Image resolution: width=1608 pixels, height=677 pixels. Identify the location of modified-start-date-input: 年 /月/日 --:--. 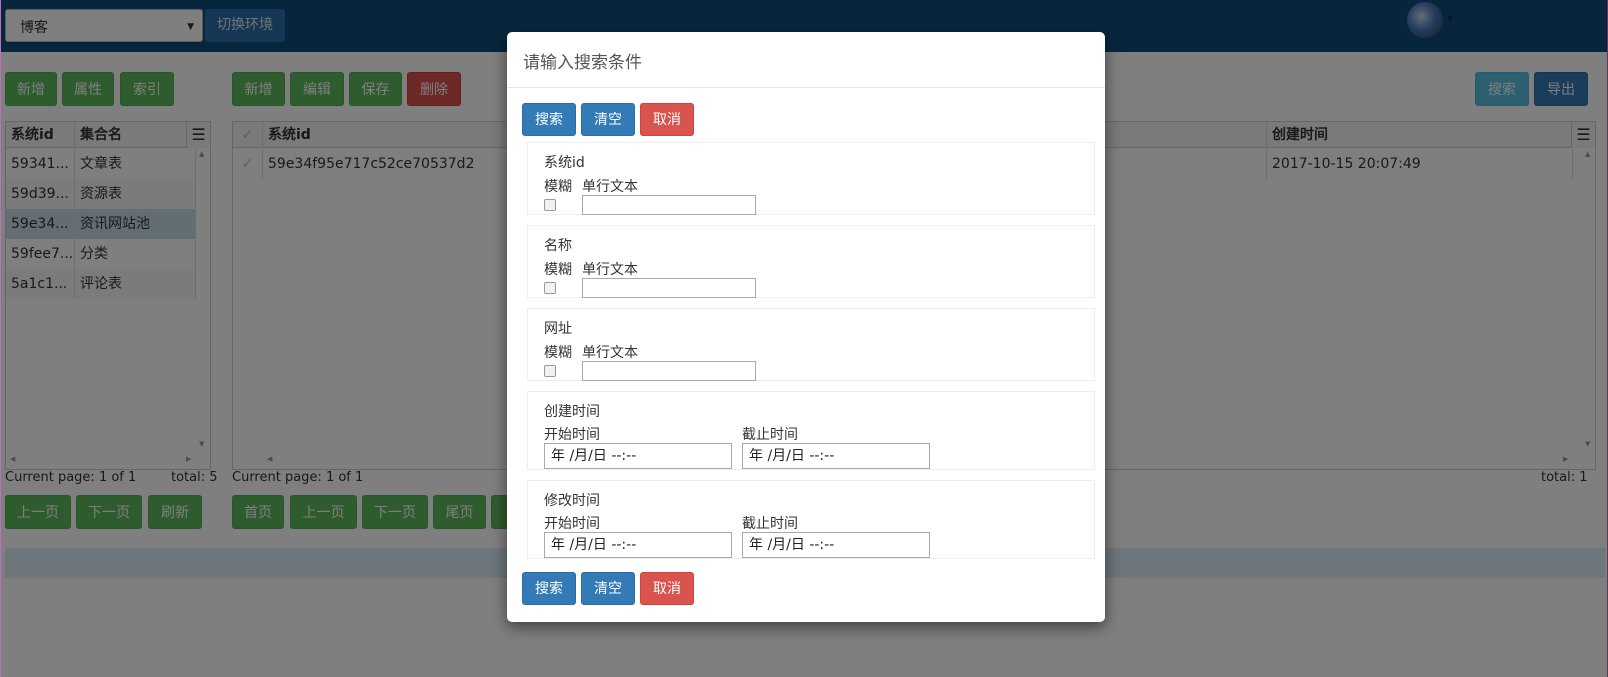
(638, 545).